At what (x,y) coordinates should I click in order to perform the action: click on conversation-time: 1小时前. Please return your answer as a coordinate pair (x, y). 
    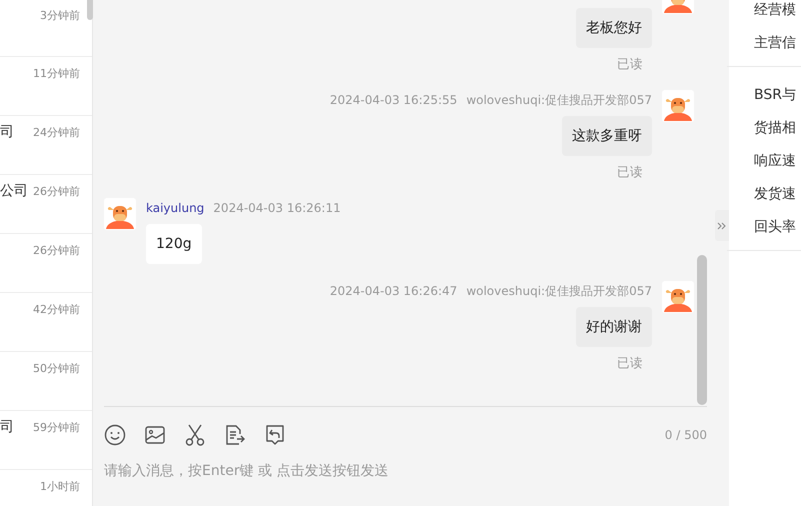
    Looking at the image, I should click on (60, 486).